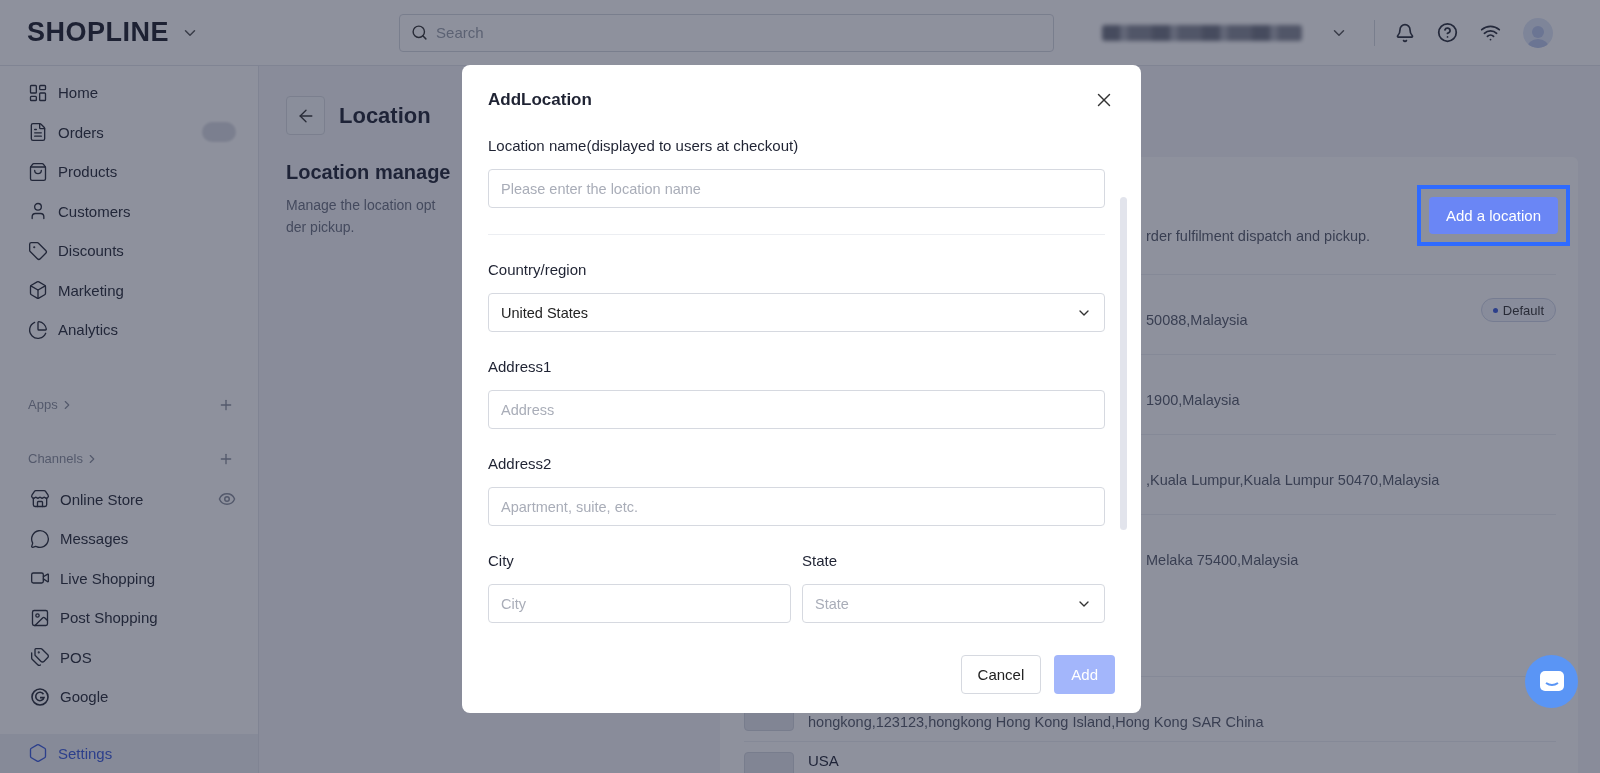  What do you see at coordinates (1222, 560) in the screenshot?
I see `location-address: Melaka 75400,Malaysia` at bounding box center [1222, 560].